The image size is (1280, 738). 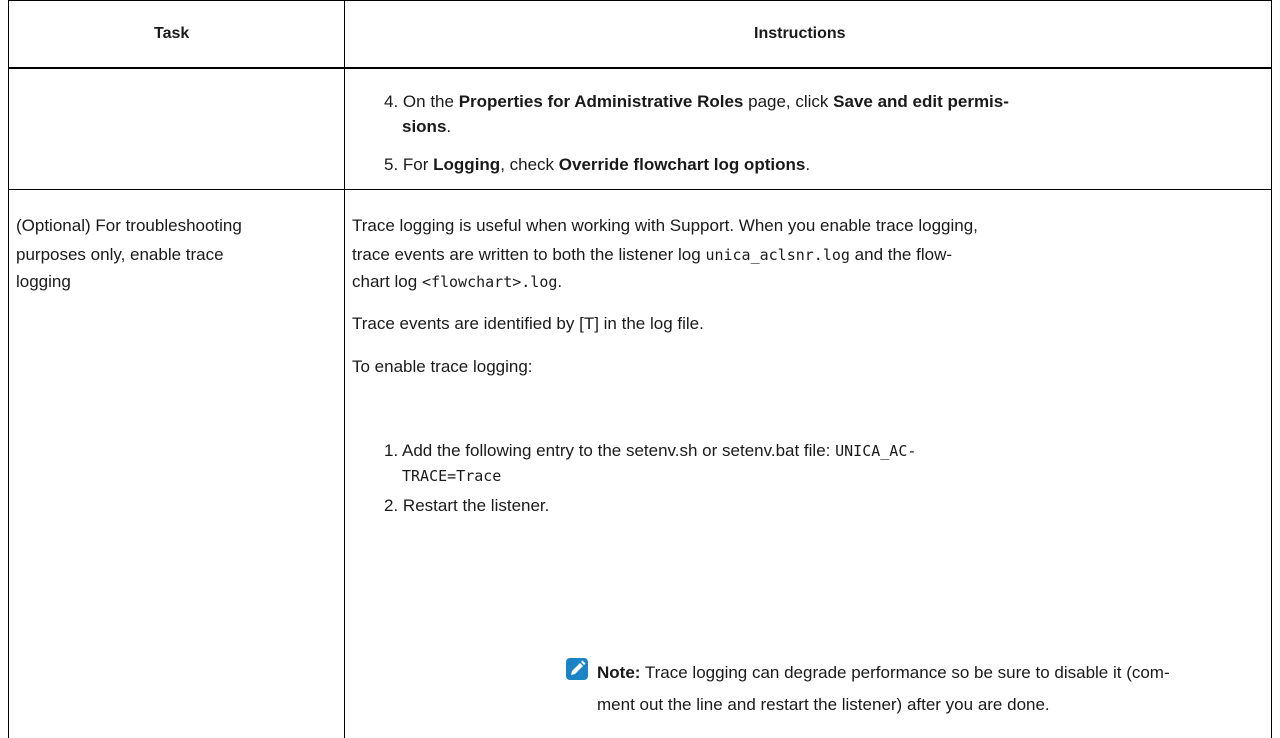 What do you see at coordinates (577, 669) in the screenshot?
I see `pencil-icon` at bounding box center [577, 669].